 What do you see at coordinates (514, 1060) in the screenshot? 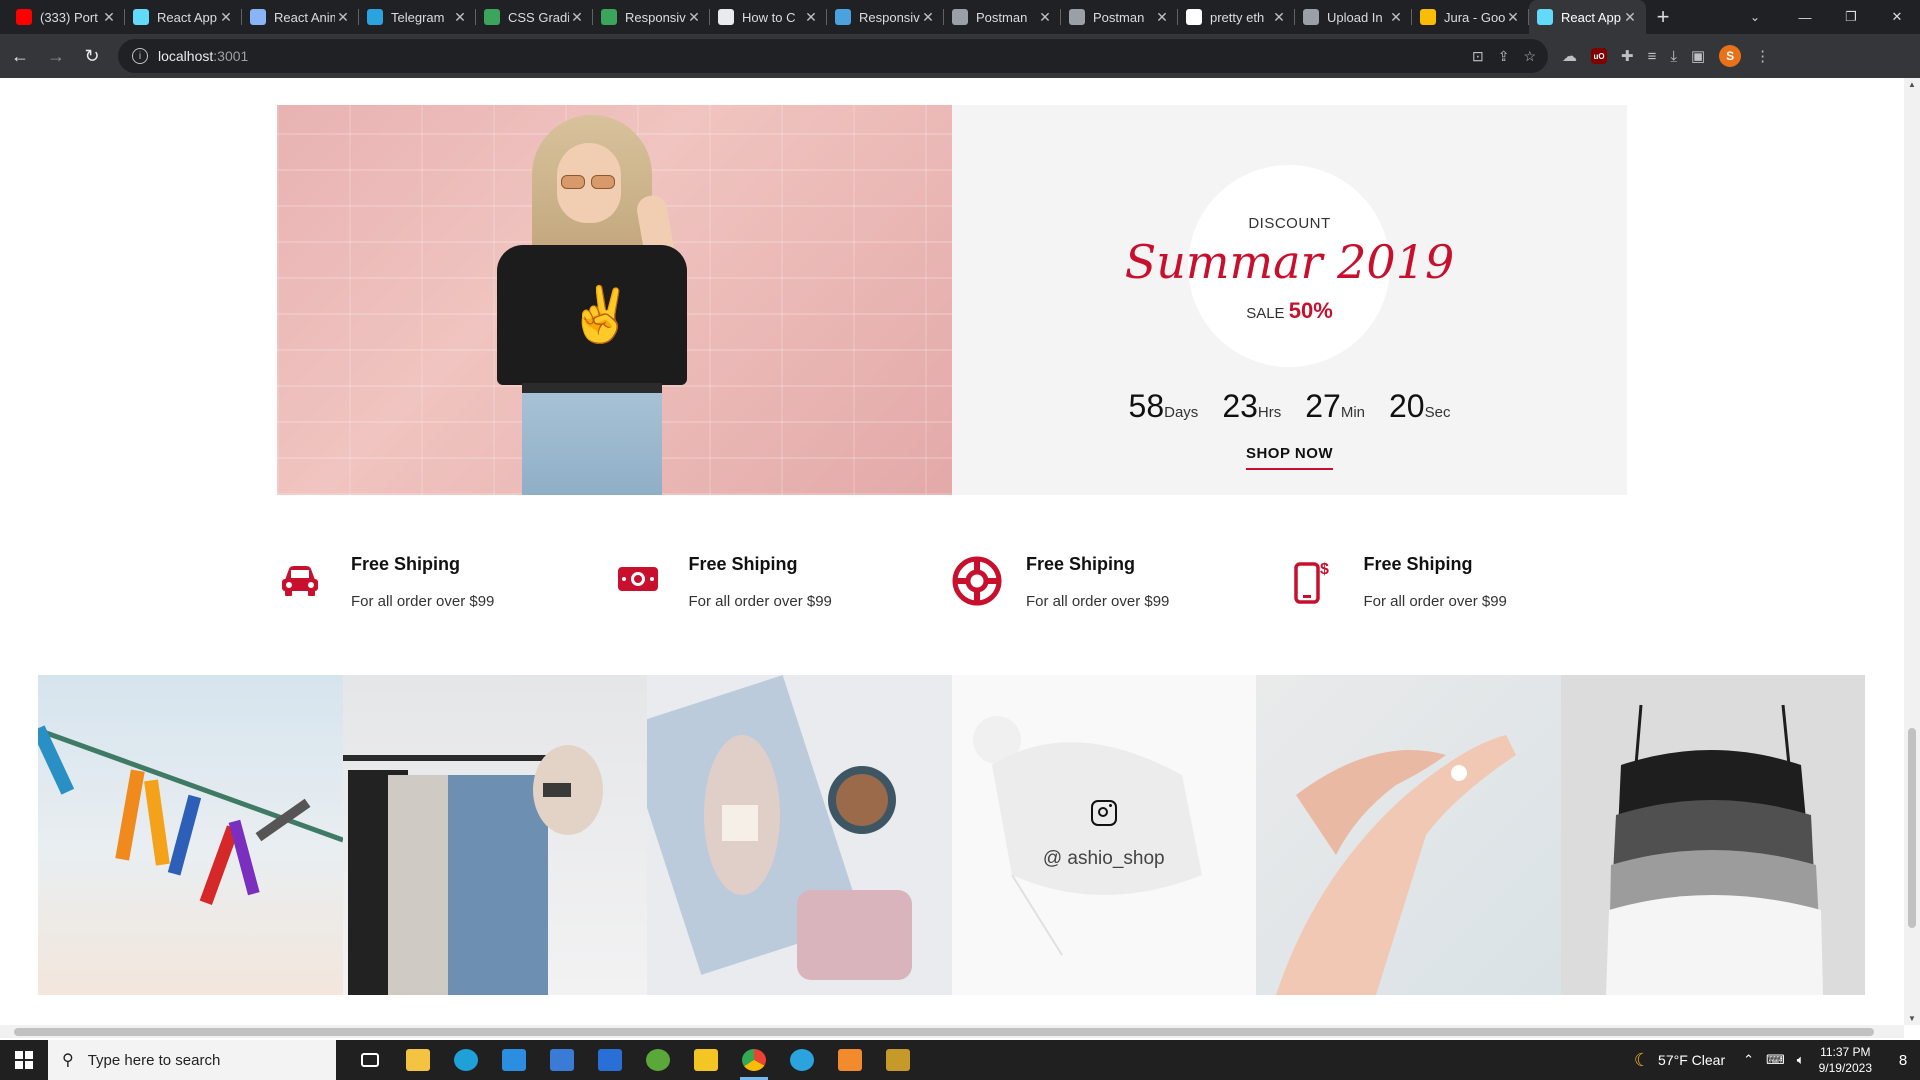
I see `vscode-icon` at bounding box center [514, 1060].